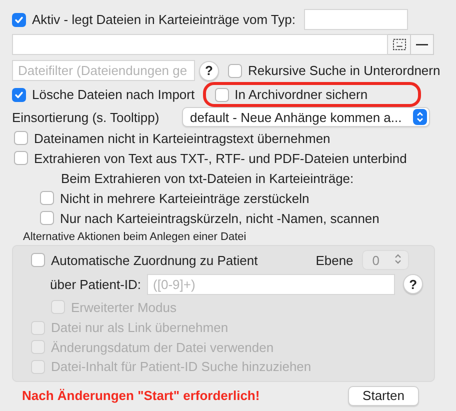 This screenshot has height=411, width=456. Describe the element at coordinates (344, 70) in the screenshot. I see `checkbox-label: Rekursive Suche in Unterordnern` at that location.